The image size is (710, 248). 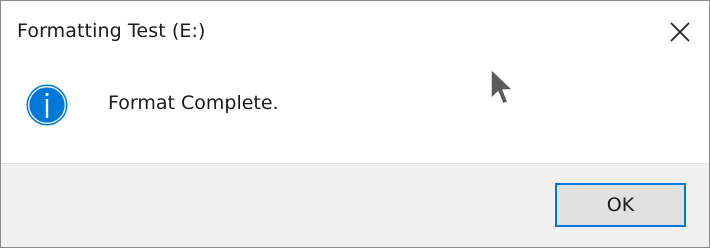 What do you see at coordinates (193, 103) in the screenshot?
I see `message-text: Format Complete.` at bounding box center [193, 103].